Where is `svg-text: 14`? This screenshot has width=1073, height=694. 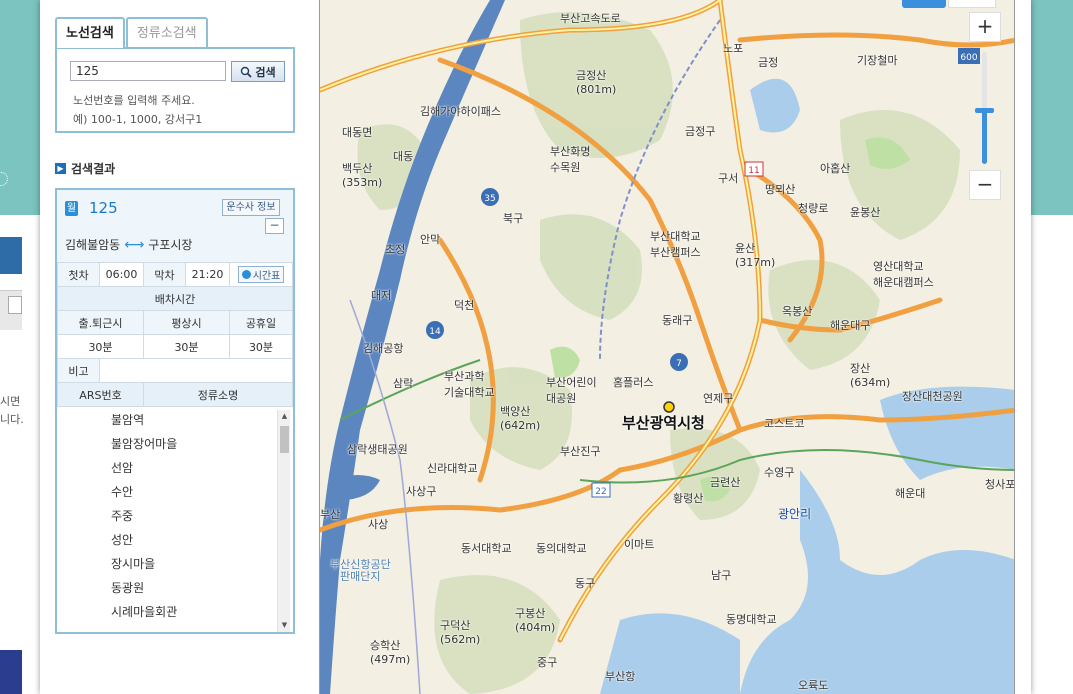
svg-text: 14 is located at coordinates (435, 332).